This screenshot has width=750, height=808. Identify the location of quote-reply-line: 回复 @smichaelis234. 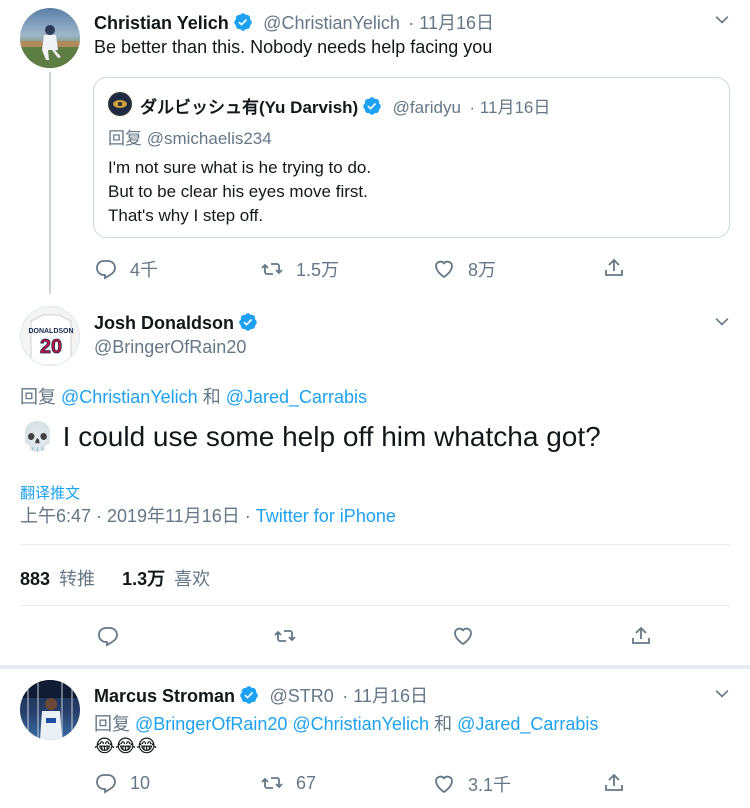
(190, 136).